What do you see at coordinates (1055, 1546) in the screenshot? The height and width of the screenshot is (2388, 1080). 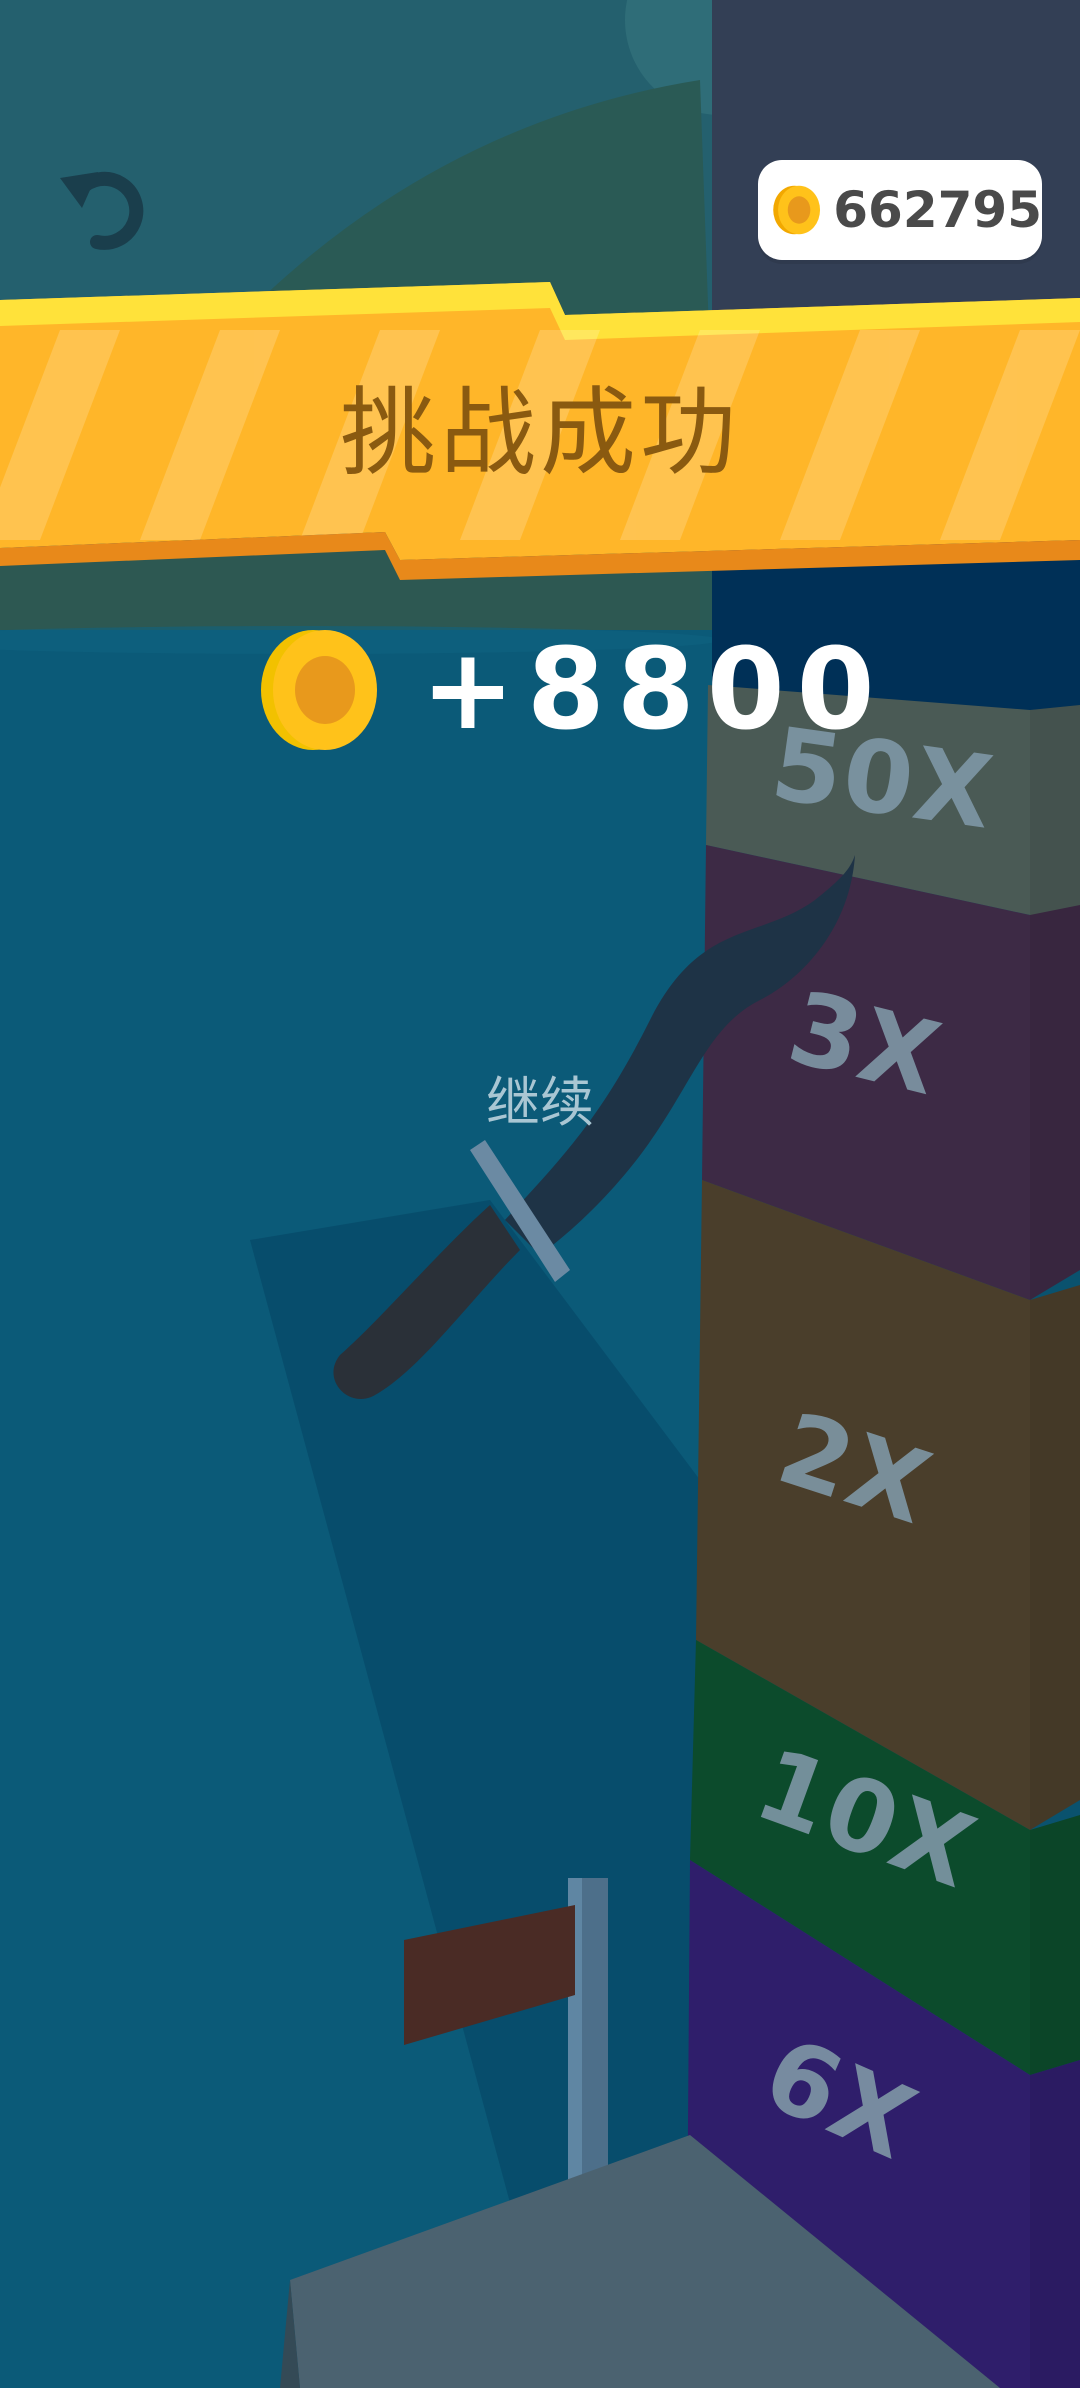 I see `tower-side-face` at bounding box center [1055, 1546].